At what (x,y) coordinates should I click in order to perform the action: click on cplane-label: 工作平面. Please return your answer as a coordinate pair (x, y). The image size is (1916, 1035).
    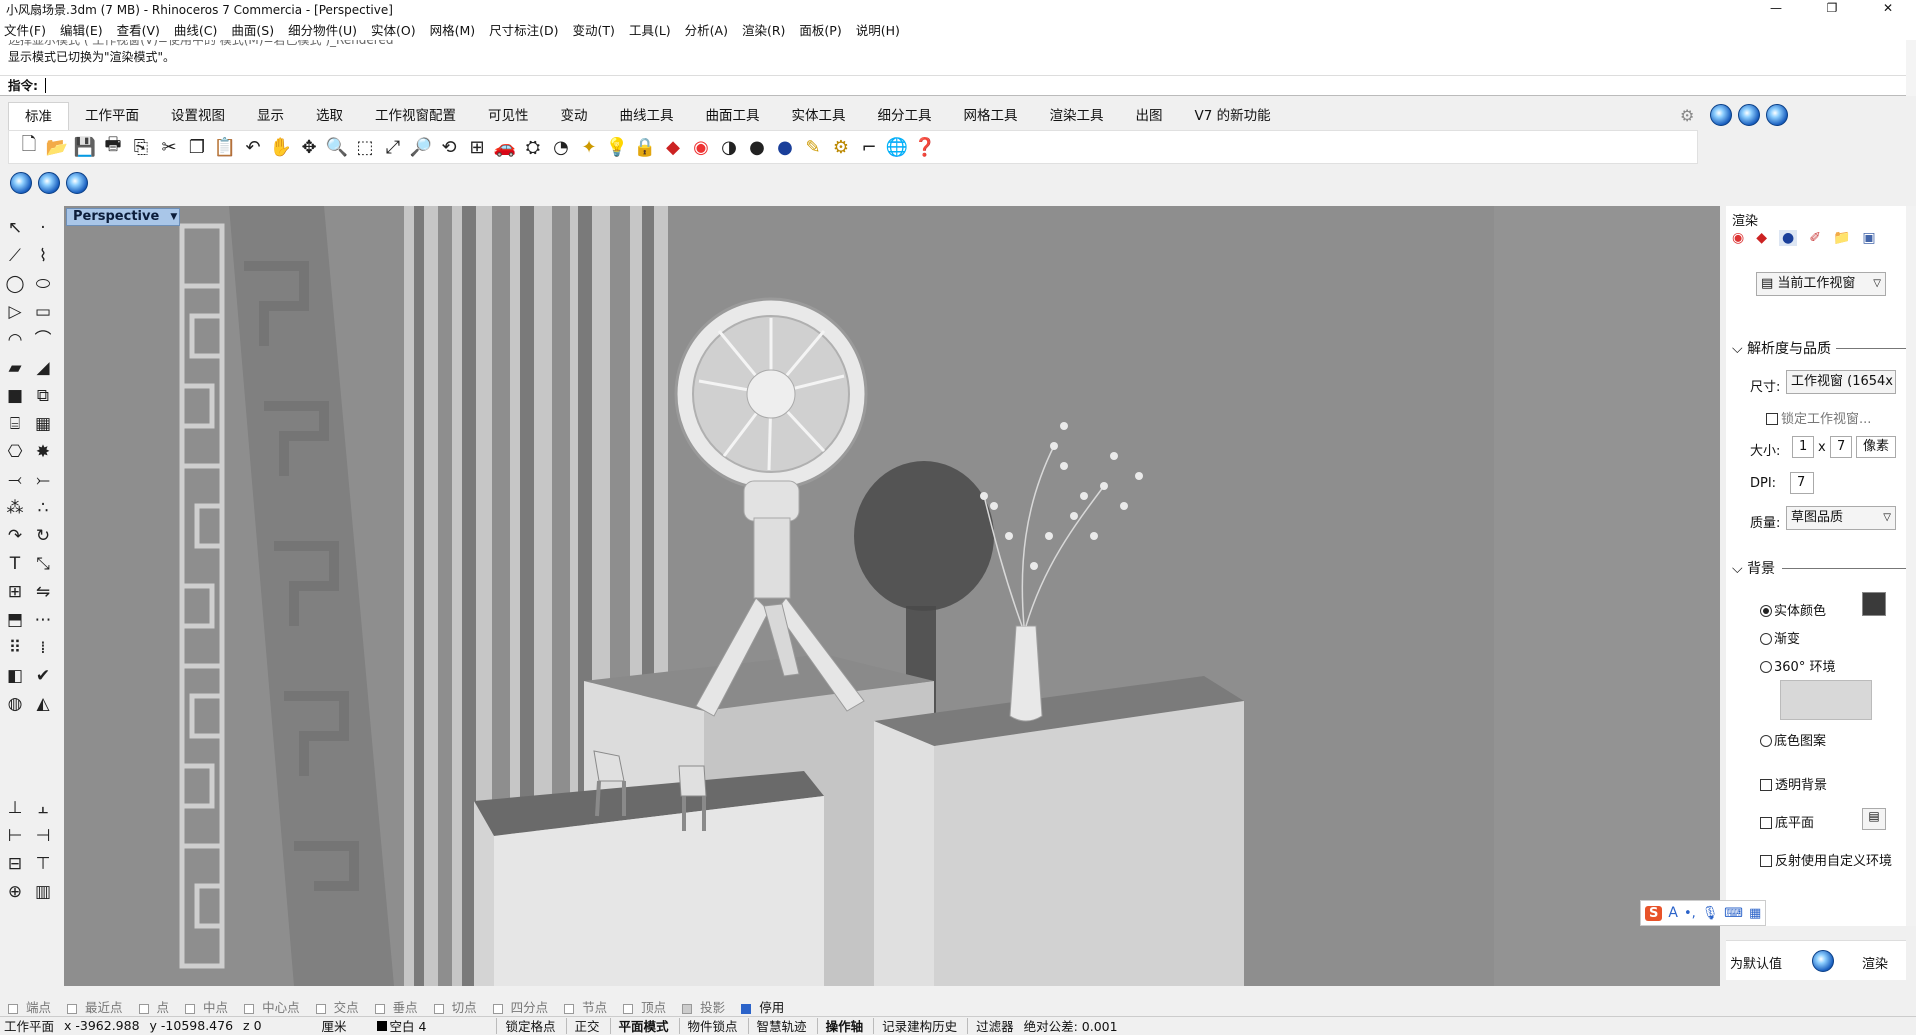
    Looking at the image, I should click on (29, 1025).